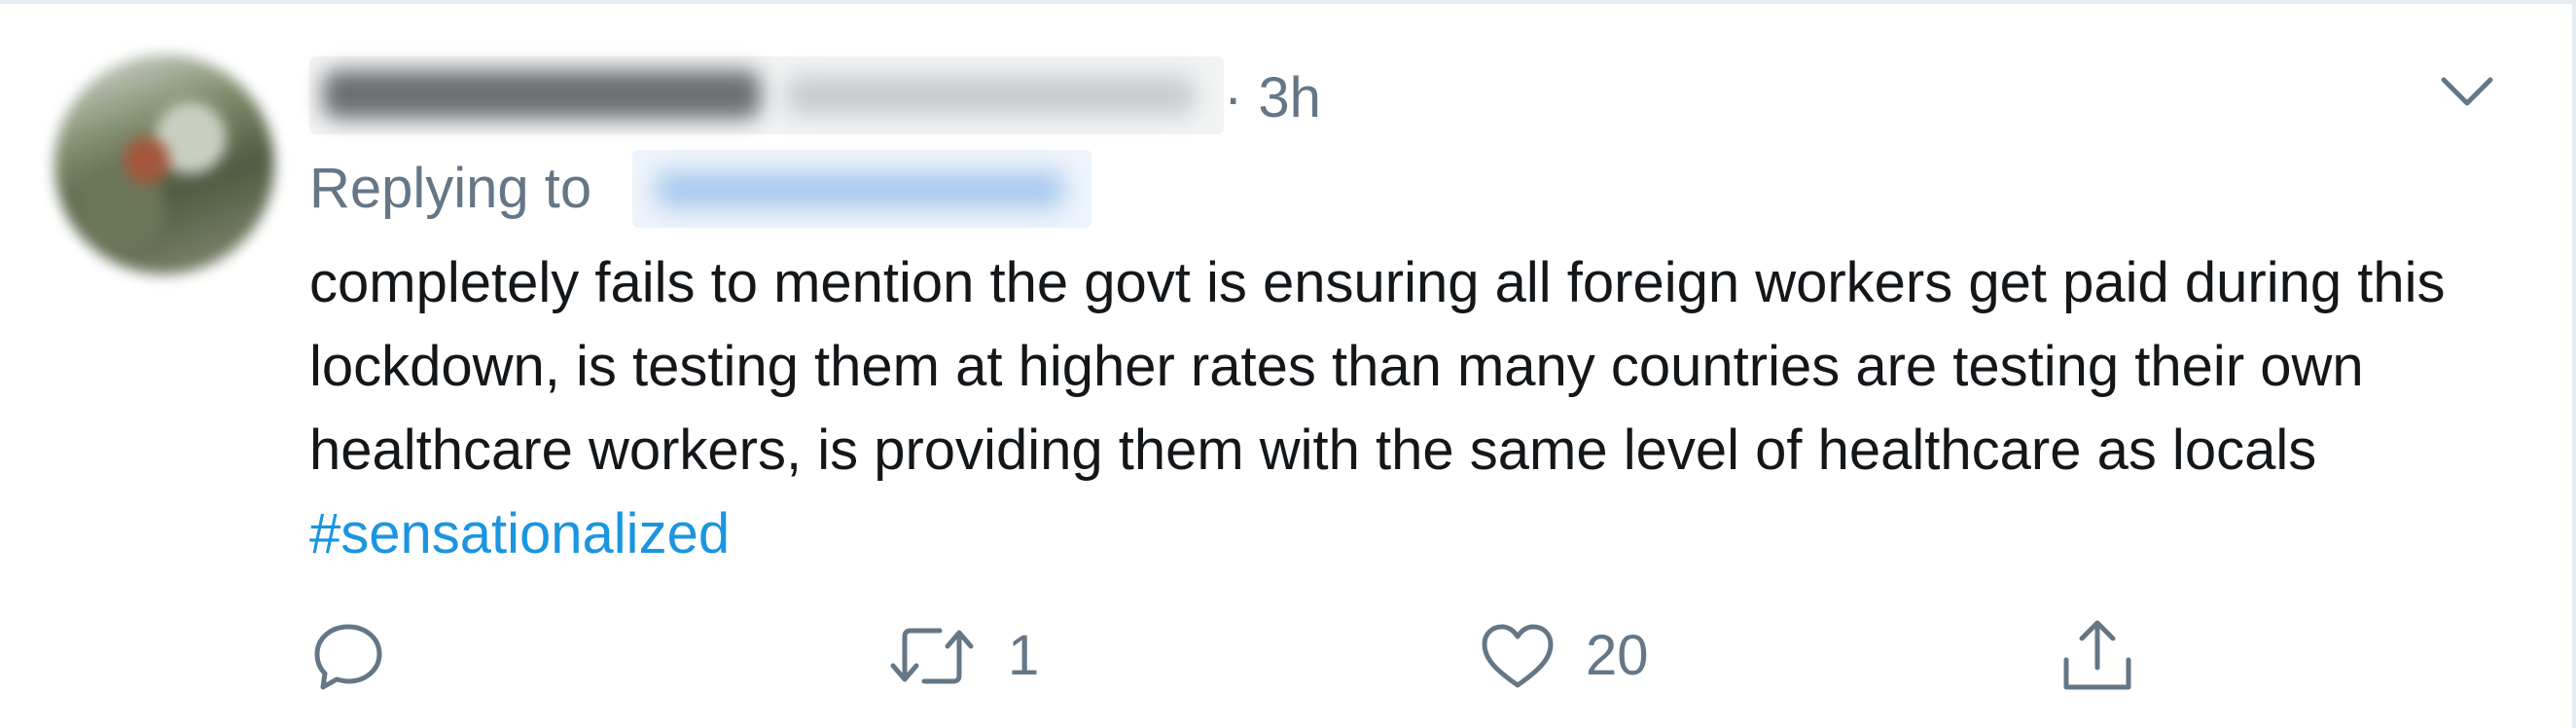 Image resolution: width=2576 pixels, height=728 pixels. What do you see at coordinates (1617, 655) in the screenshot?
I see `like-count: 20` at bounding box center [1617, 655].